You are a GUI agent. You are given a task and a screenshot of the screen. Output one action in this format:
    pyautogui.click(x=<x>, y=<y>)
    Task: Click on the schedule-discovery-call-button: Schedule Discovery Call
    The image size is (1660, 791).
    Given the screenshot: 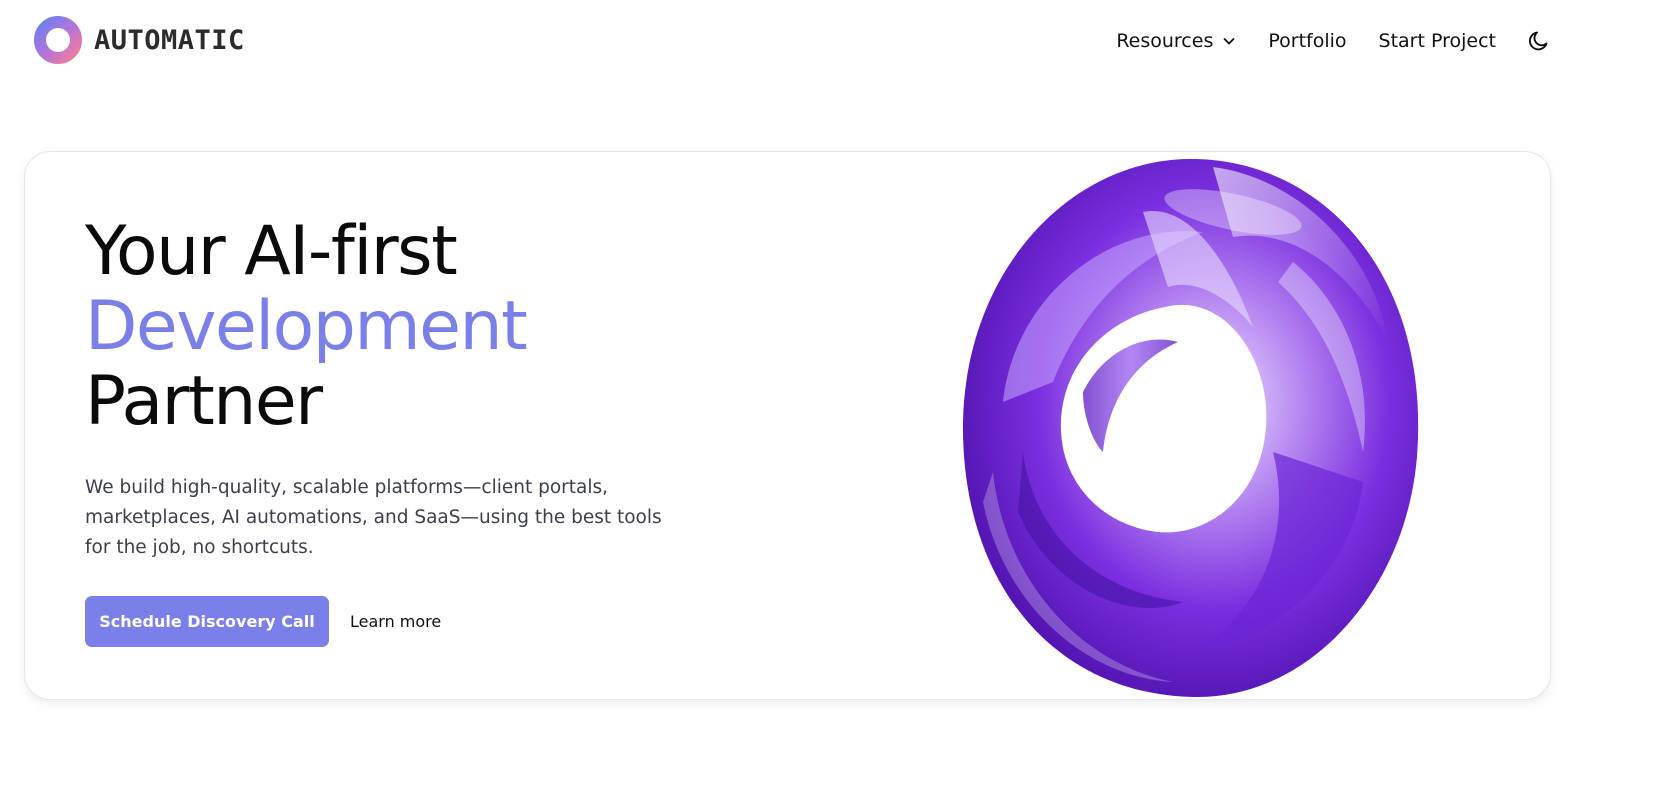 What is the action you would take?
    pyautogui.click(x=207, y=621)
    